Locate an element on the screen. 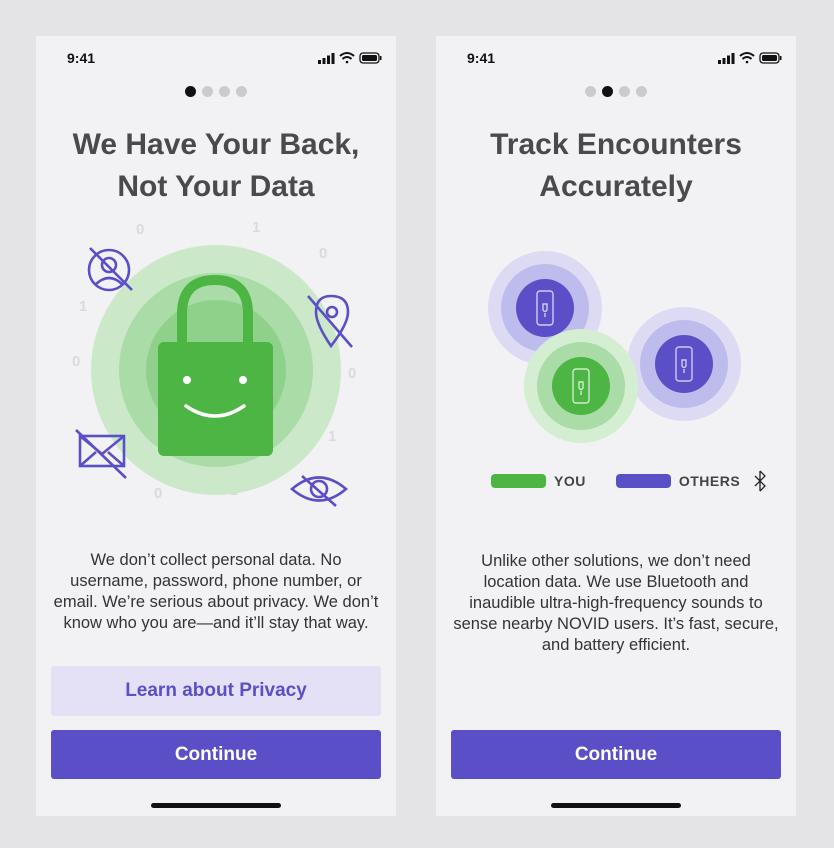  legend-you: YOU is located at coordinates (538, 481).